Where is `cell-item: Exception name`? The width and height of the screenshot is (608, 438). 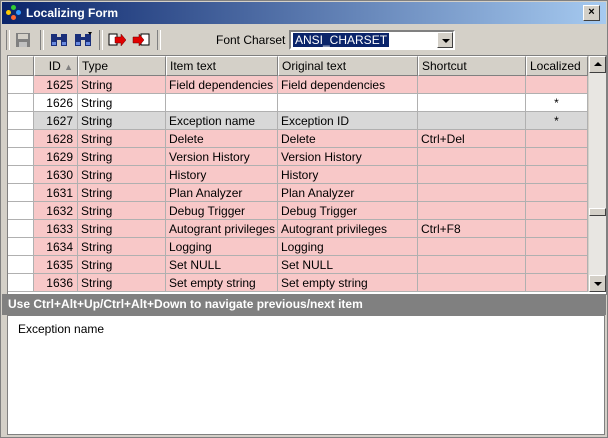 cell-item: Exception name is located at coordinates (222, 121).